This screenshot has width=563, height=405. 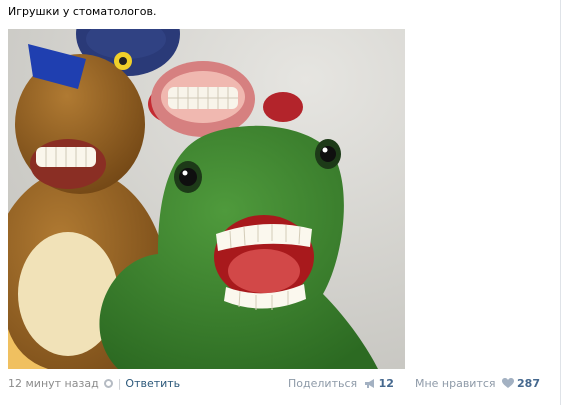 What do you see at coordinates (108, 383) in the screenshot?
I see `gear-icon` at bounding box center [108, 383].